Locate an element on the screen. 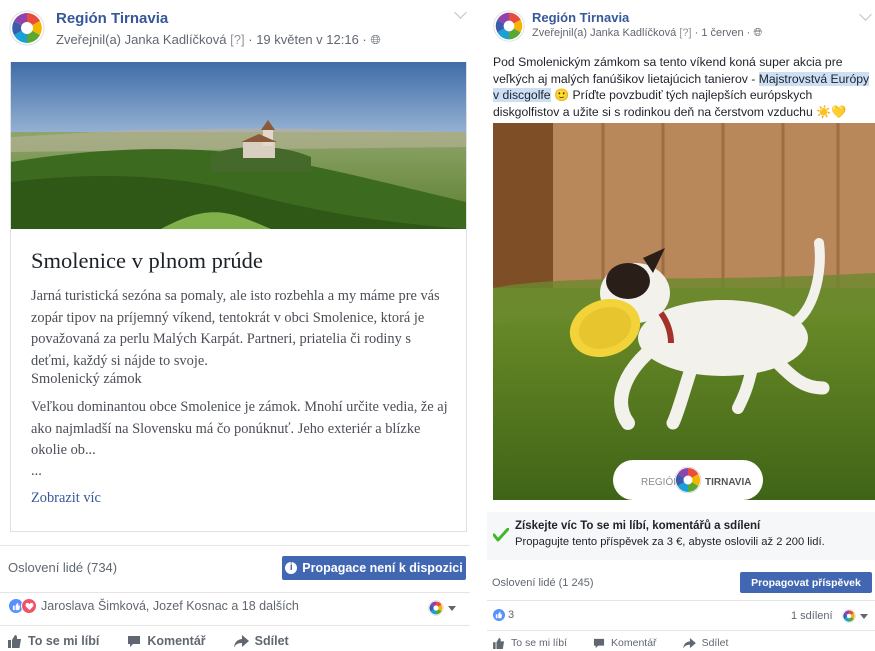  reach-count: Oslovení lidé (734) is located at coordinates (62, 567).